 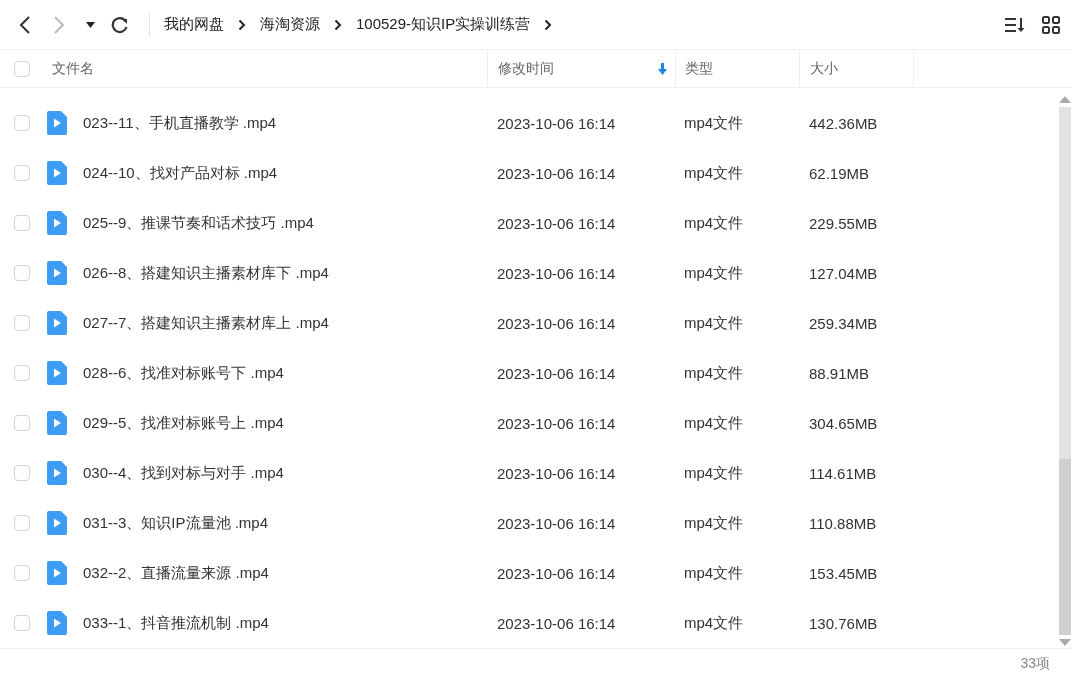 What do you see at coordinates (843, 623) in the screenshot?
I see `file-size: 130.76MB` at bounding box center [843, 623].